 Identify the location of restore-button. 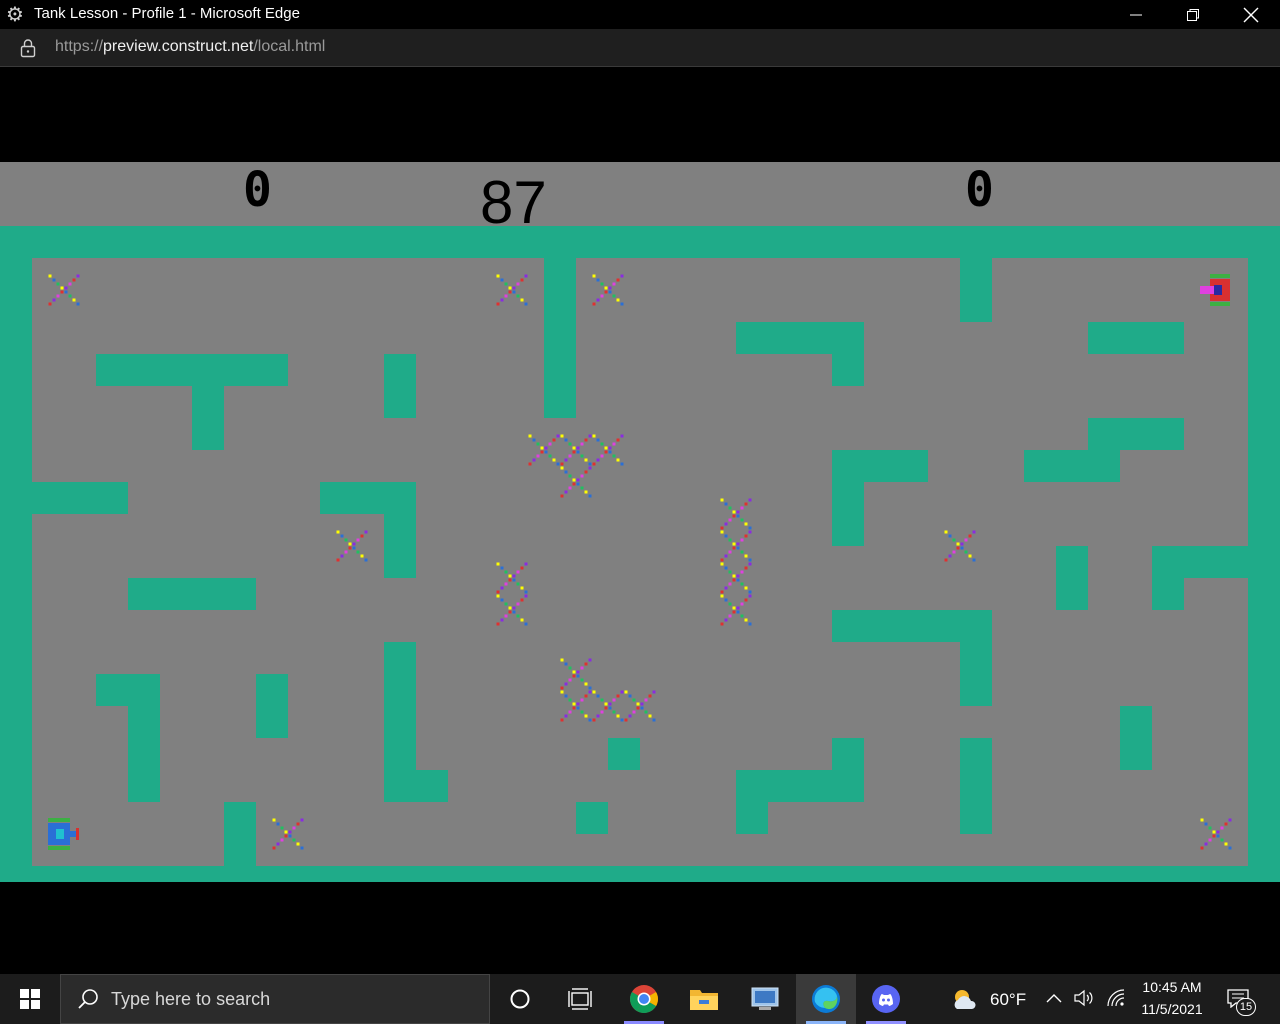
(1193, 14).